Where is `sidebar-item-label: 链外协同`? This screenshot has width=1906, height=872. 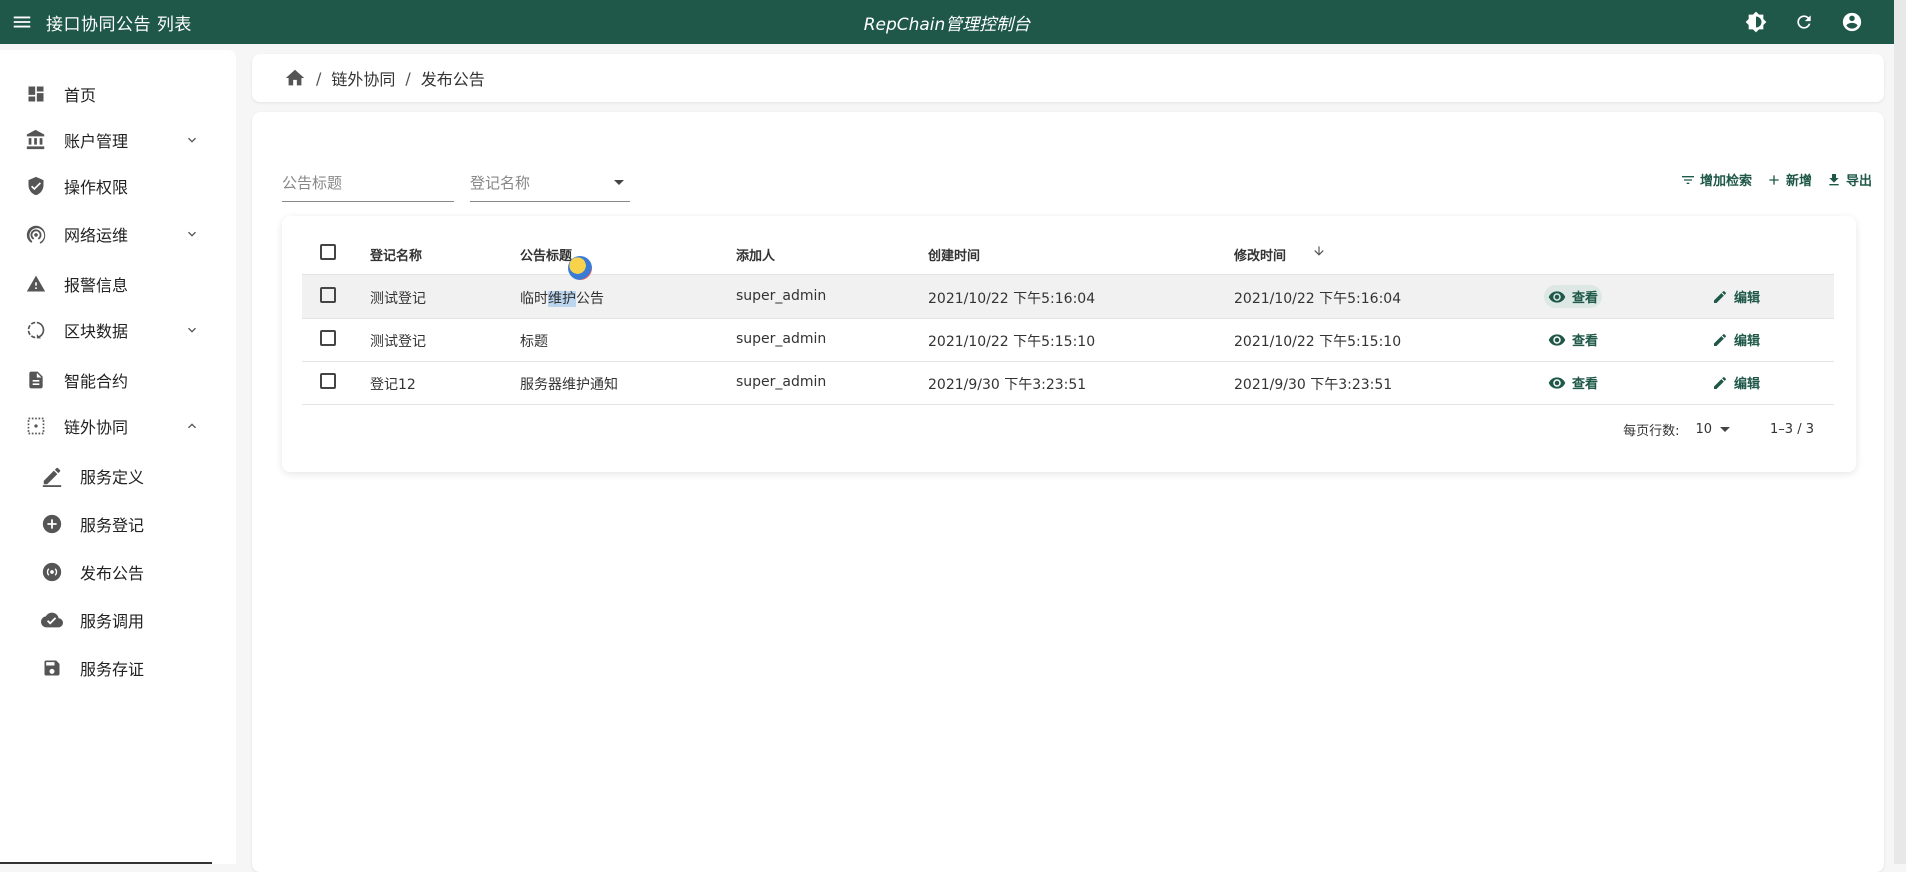
sidebar-item-label: 链外协同 is located at coordinates (96, 427).